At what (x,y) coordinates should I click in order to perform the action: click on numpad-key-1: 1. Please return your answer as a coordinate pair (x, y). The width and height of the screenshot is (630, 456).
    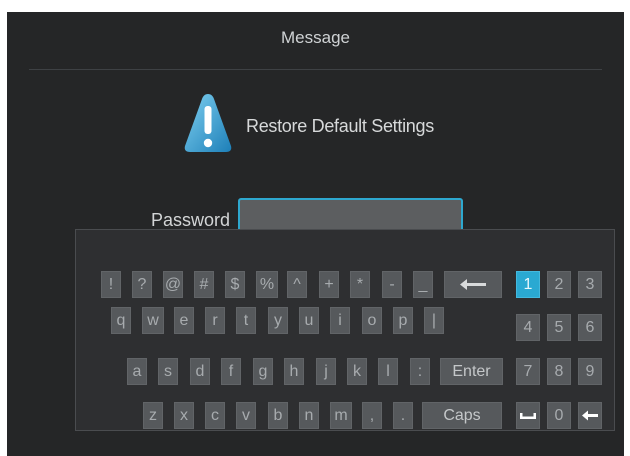
    Looking at the image, I should click on (528, 284).